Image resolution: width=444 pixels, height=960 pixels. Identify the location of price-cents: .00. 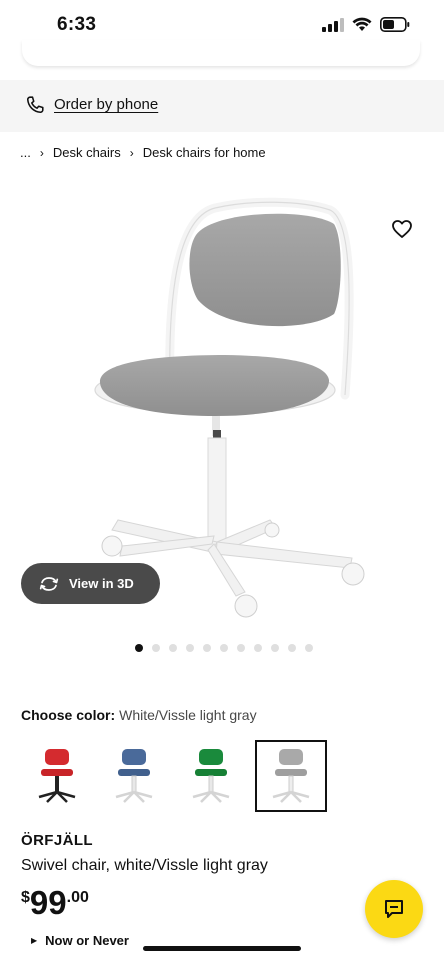
(77, 897).